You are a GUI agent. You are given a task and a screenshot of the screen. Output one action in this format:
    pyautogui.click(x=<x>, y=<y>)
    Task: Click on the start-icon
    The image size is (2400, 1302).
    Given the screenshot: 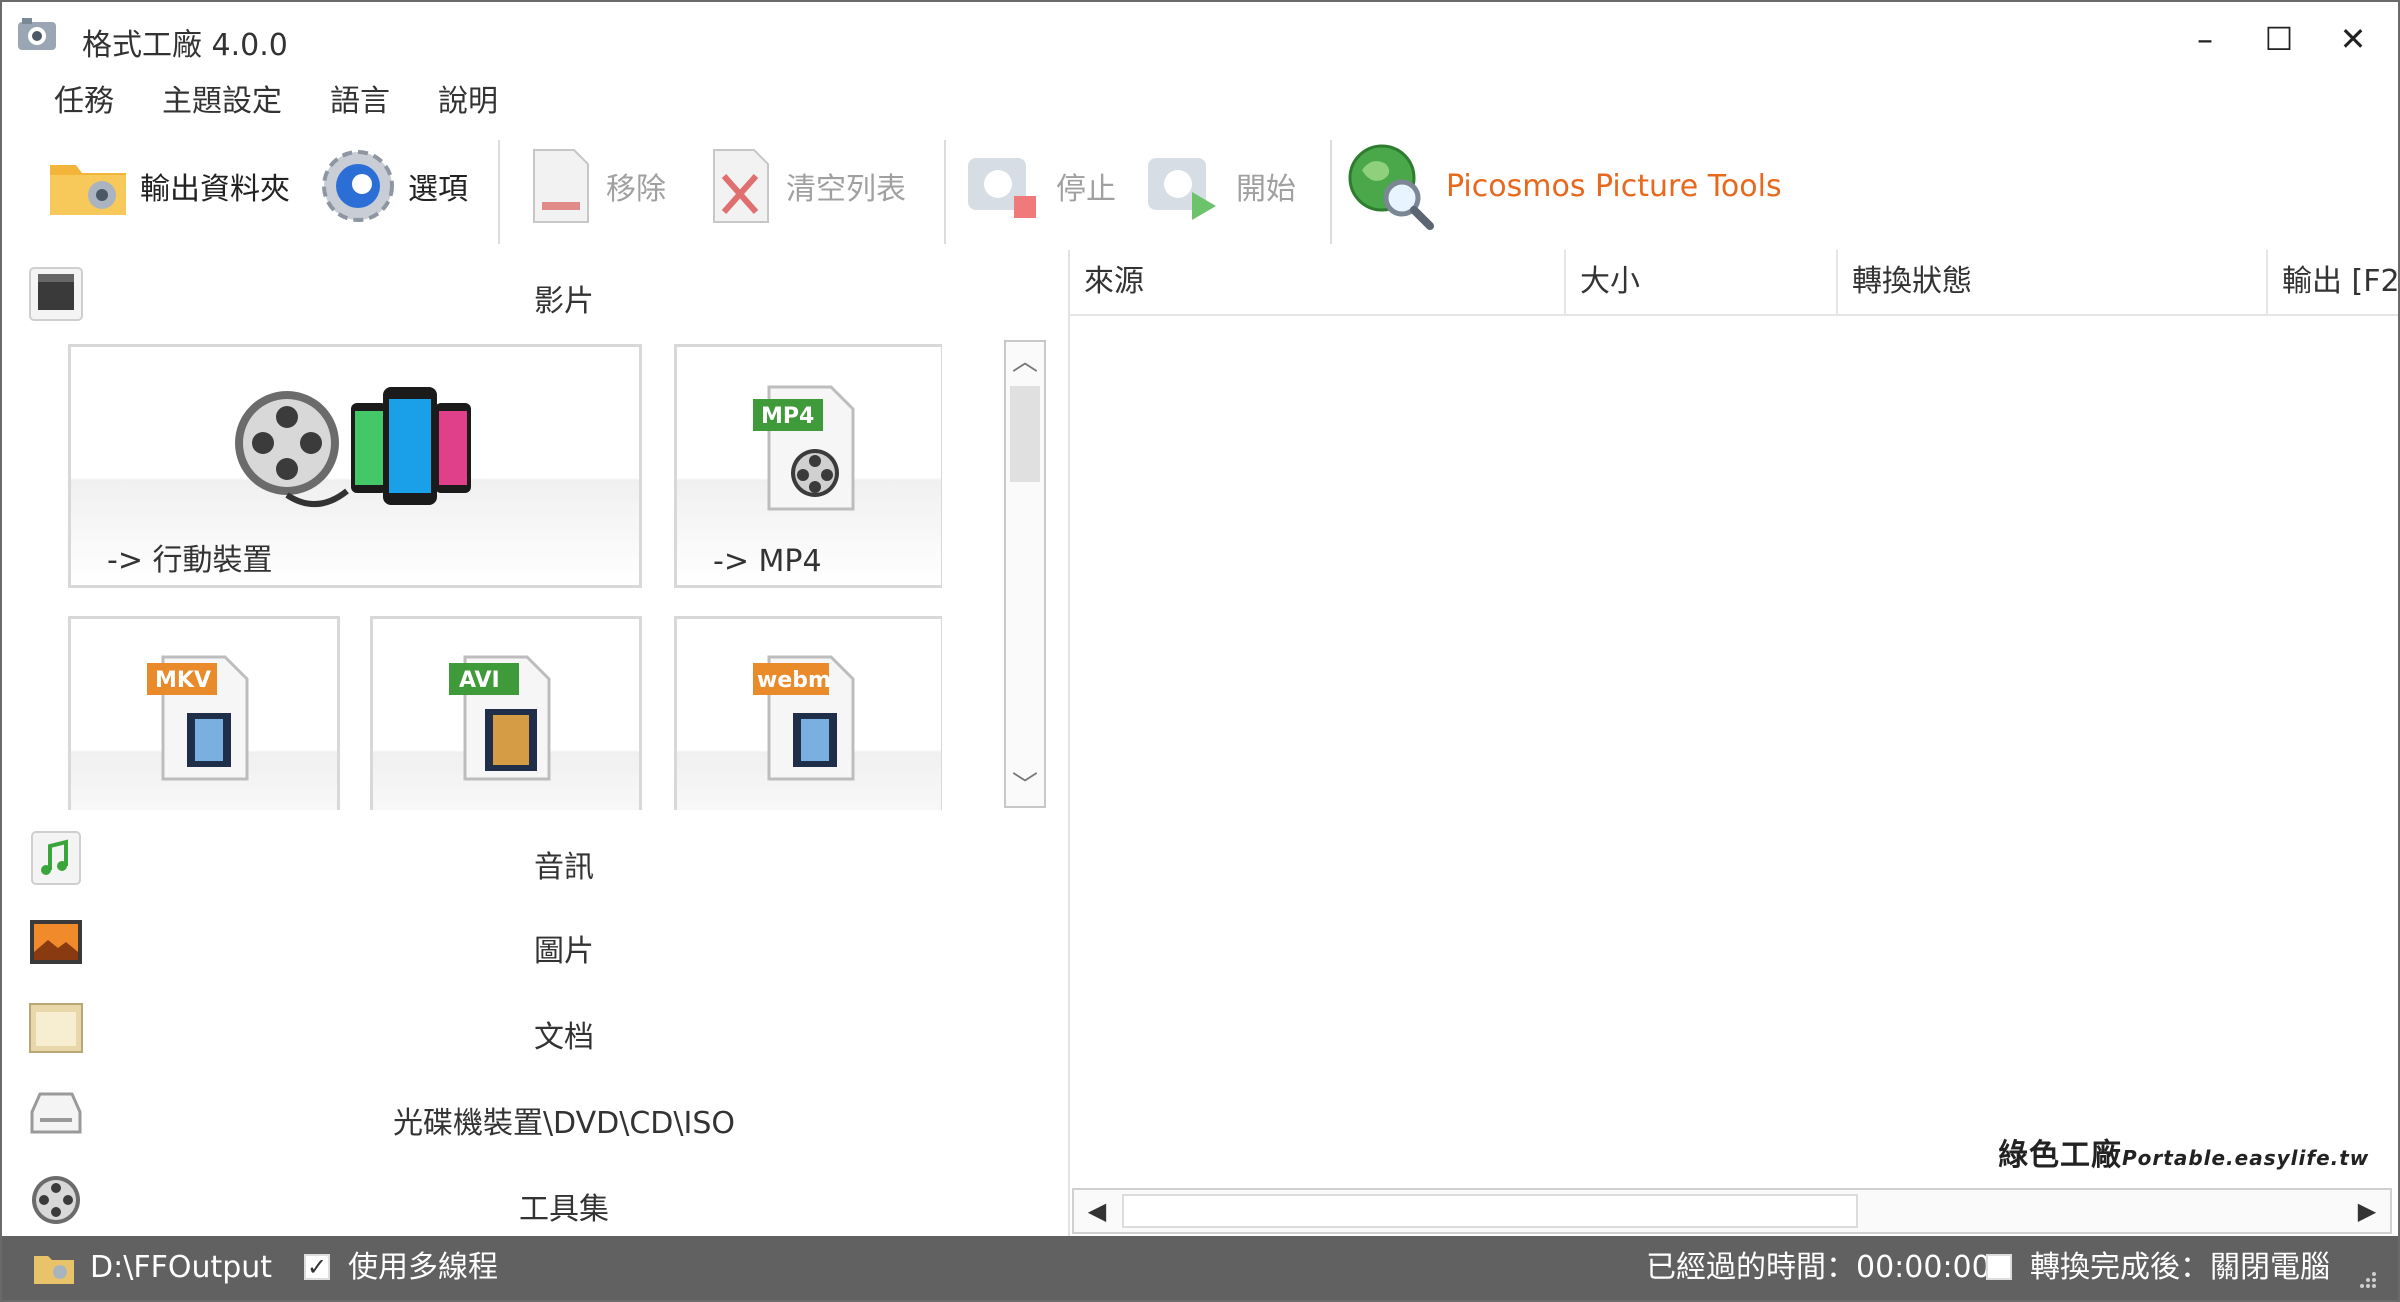 What is the action you would take?
    pyautogui.click(x=1182, y=189)
    